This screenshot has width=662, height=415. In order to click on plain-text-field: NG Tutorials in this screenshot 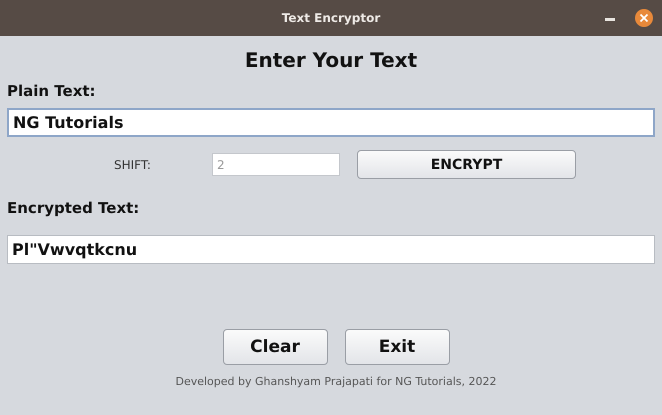, I will do `click(331, 122)`.